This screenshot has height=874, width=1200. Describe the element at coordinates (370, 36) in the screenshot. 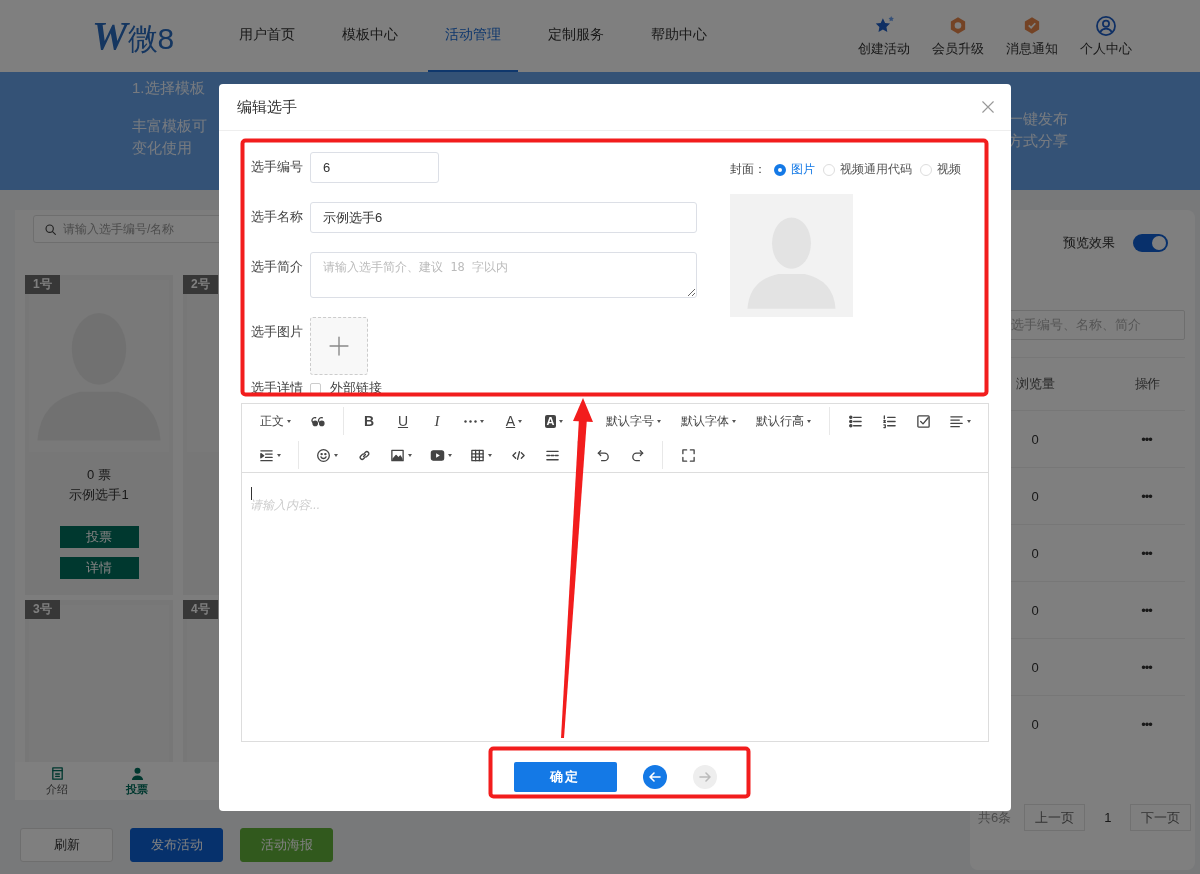

I see `nav-tab: 模板中心` at that location.